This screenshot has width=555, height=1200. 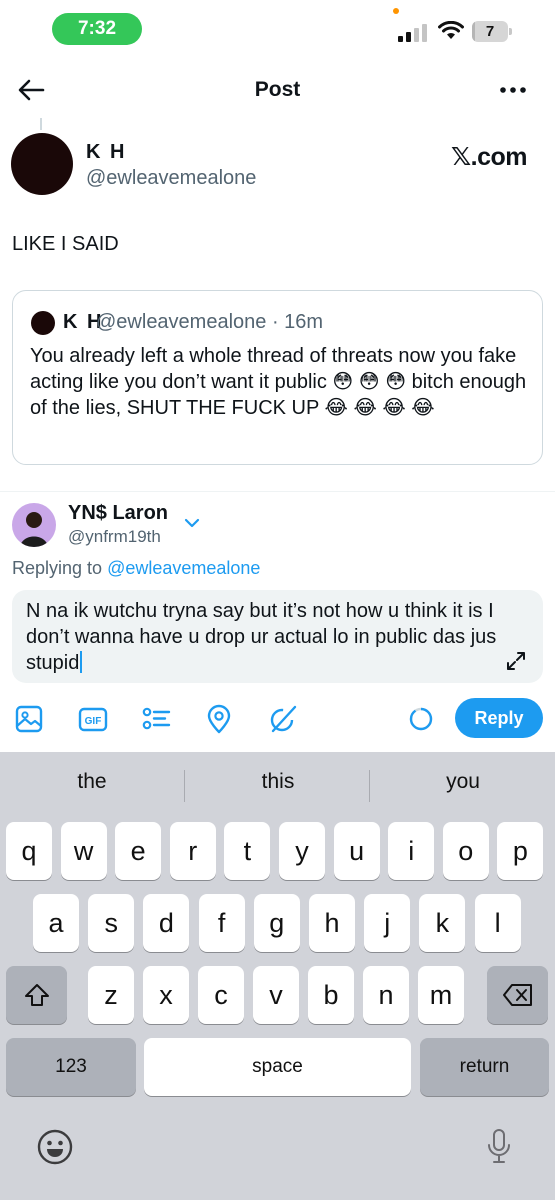 I want to click on key-o: o, so click(x=465, y=851).